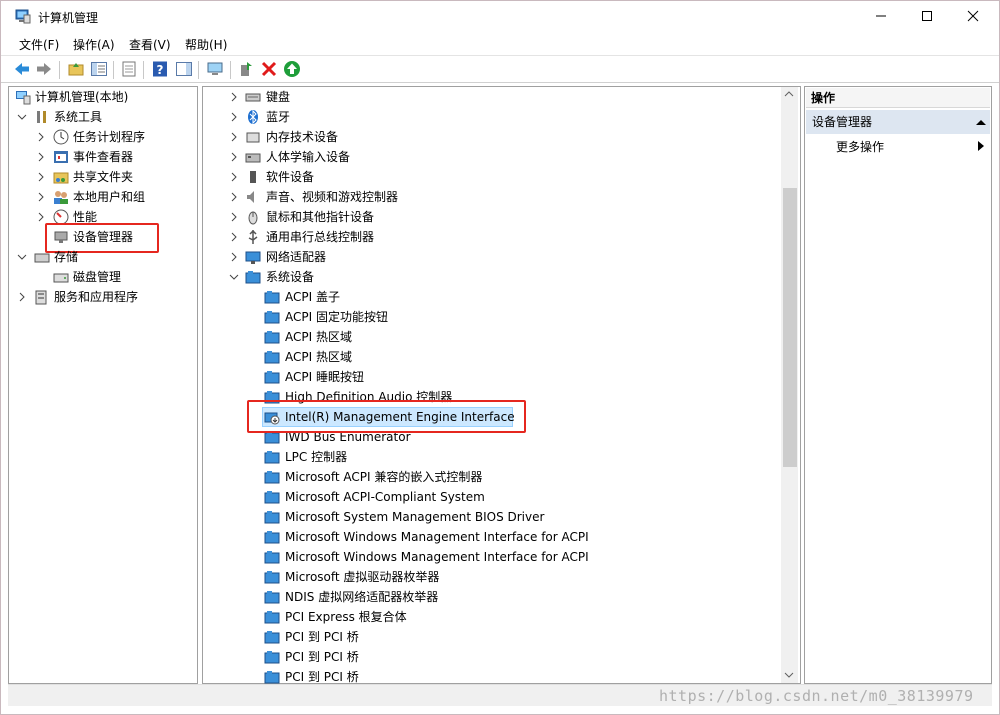  Describe the element at coordinates (981, 122) in the screenshot. I see `collapse-up-icon` at that location.